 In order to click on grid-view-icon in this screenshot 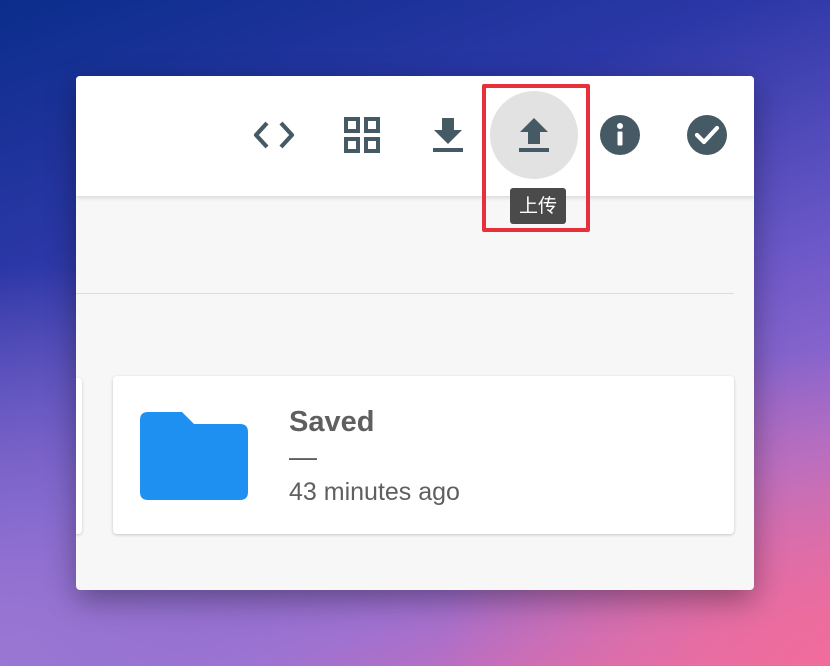, I will do `click(362, 135)`.